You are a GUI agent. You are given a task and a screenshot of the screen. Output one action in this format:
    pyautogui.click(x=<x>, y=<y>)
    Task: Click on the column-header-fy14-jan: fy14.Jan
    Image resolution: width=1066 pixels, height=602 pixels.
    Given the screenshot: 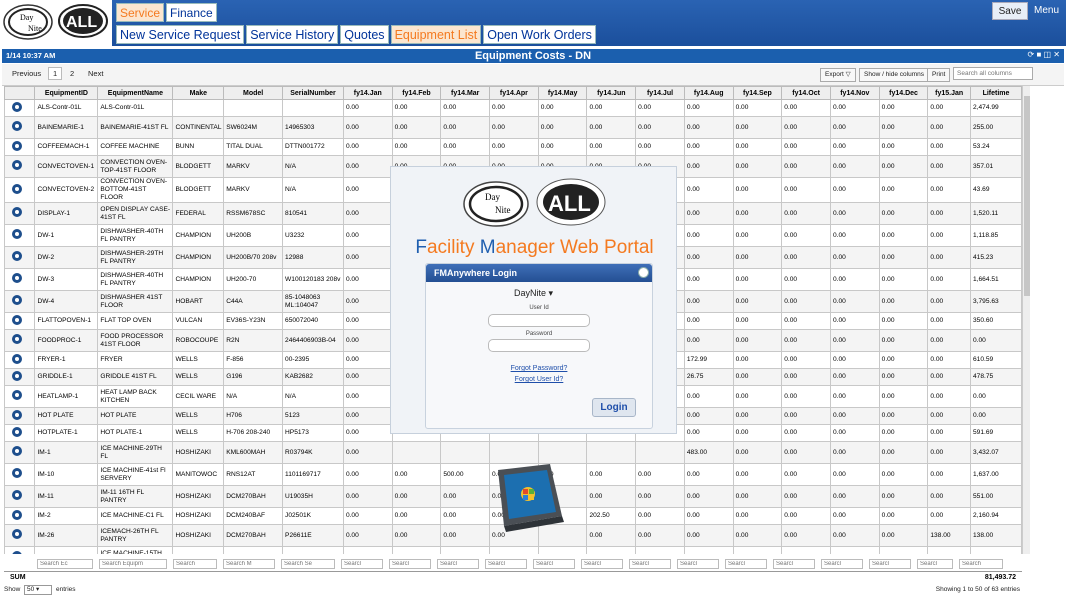 What is the action you would take?
    pyautogui.click(x=367, y=93)
    